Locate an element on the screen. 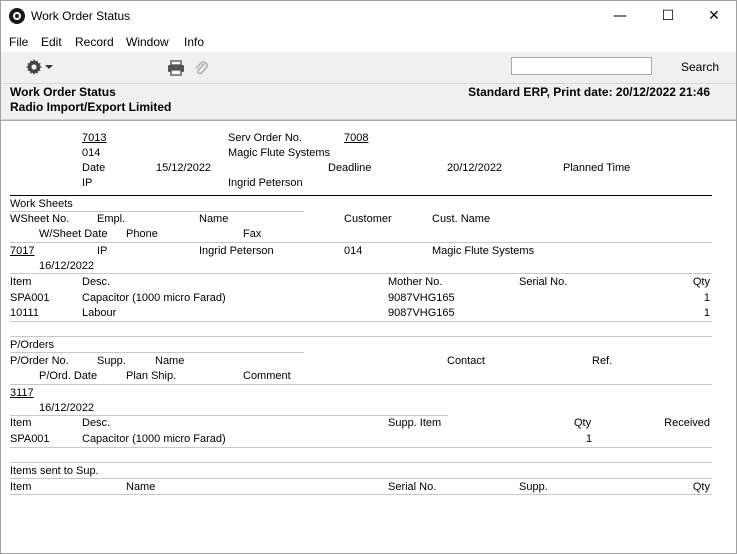  app-icon is located at coordinates (17, 16).